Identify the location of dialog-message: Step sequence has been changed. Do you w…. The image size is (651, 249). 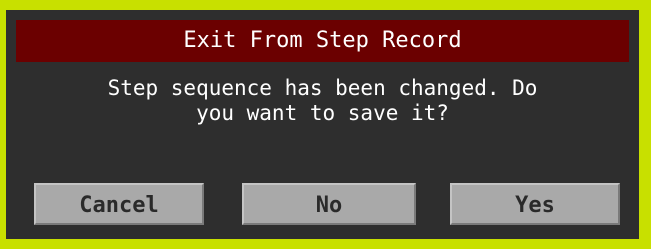
(322, 100).